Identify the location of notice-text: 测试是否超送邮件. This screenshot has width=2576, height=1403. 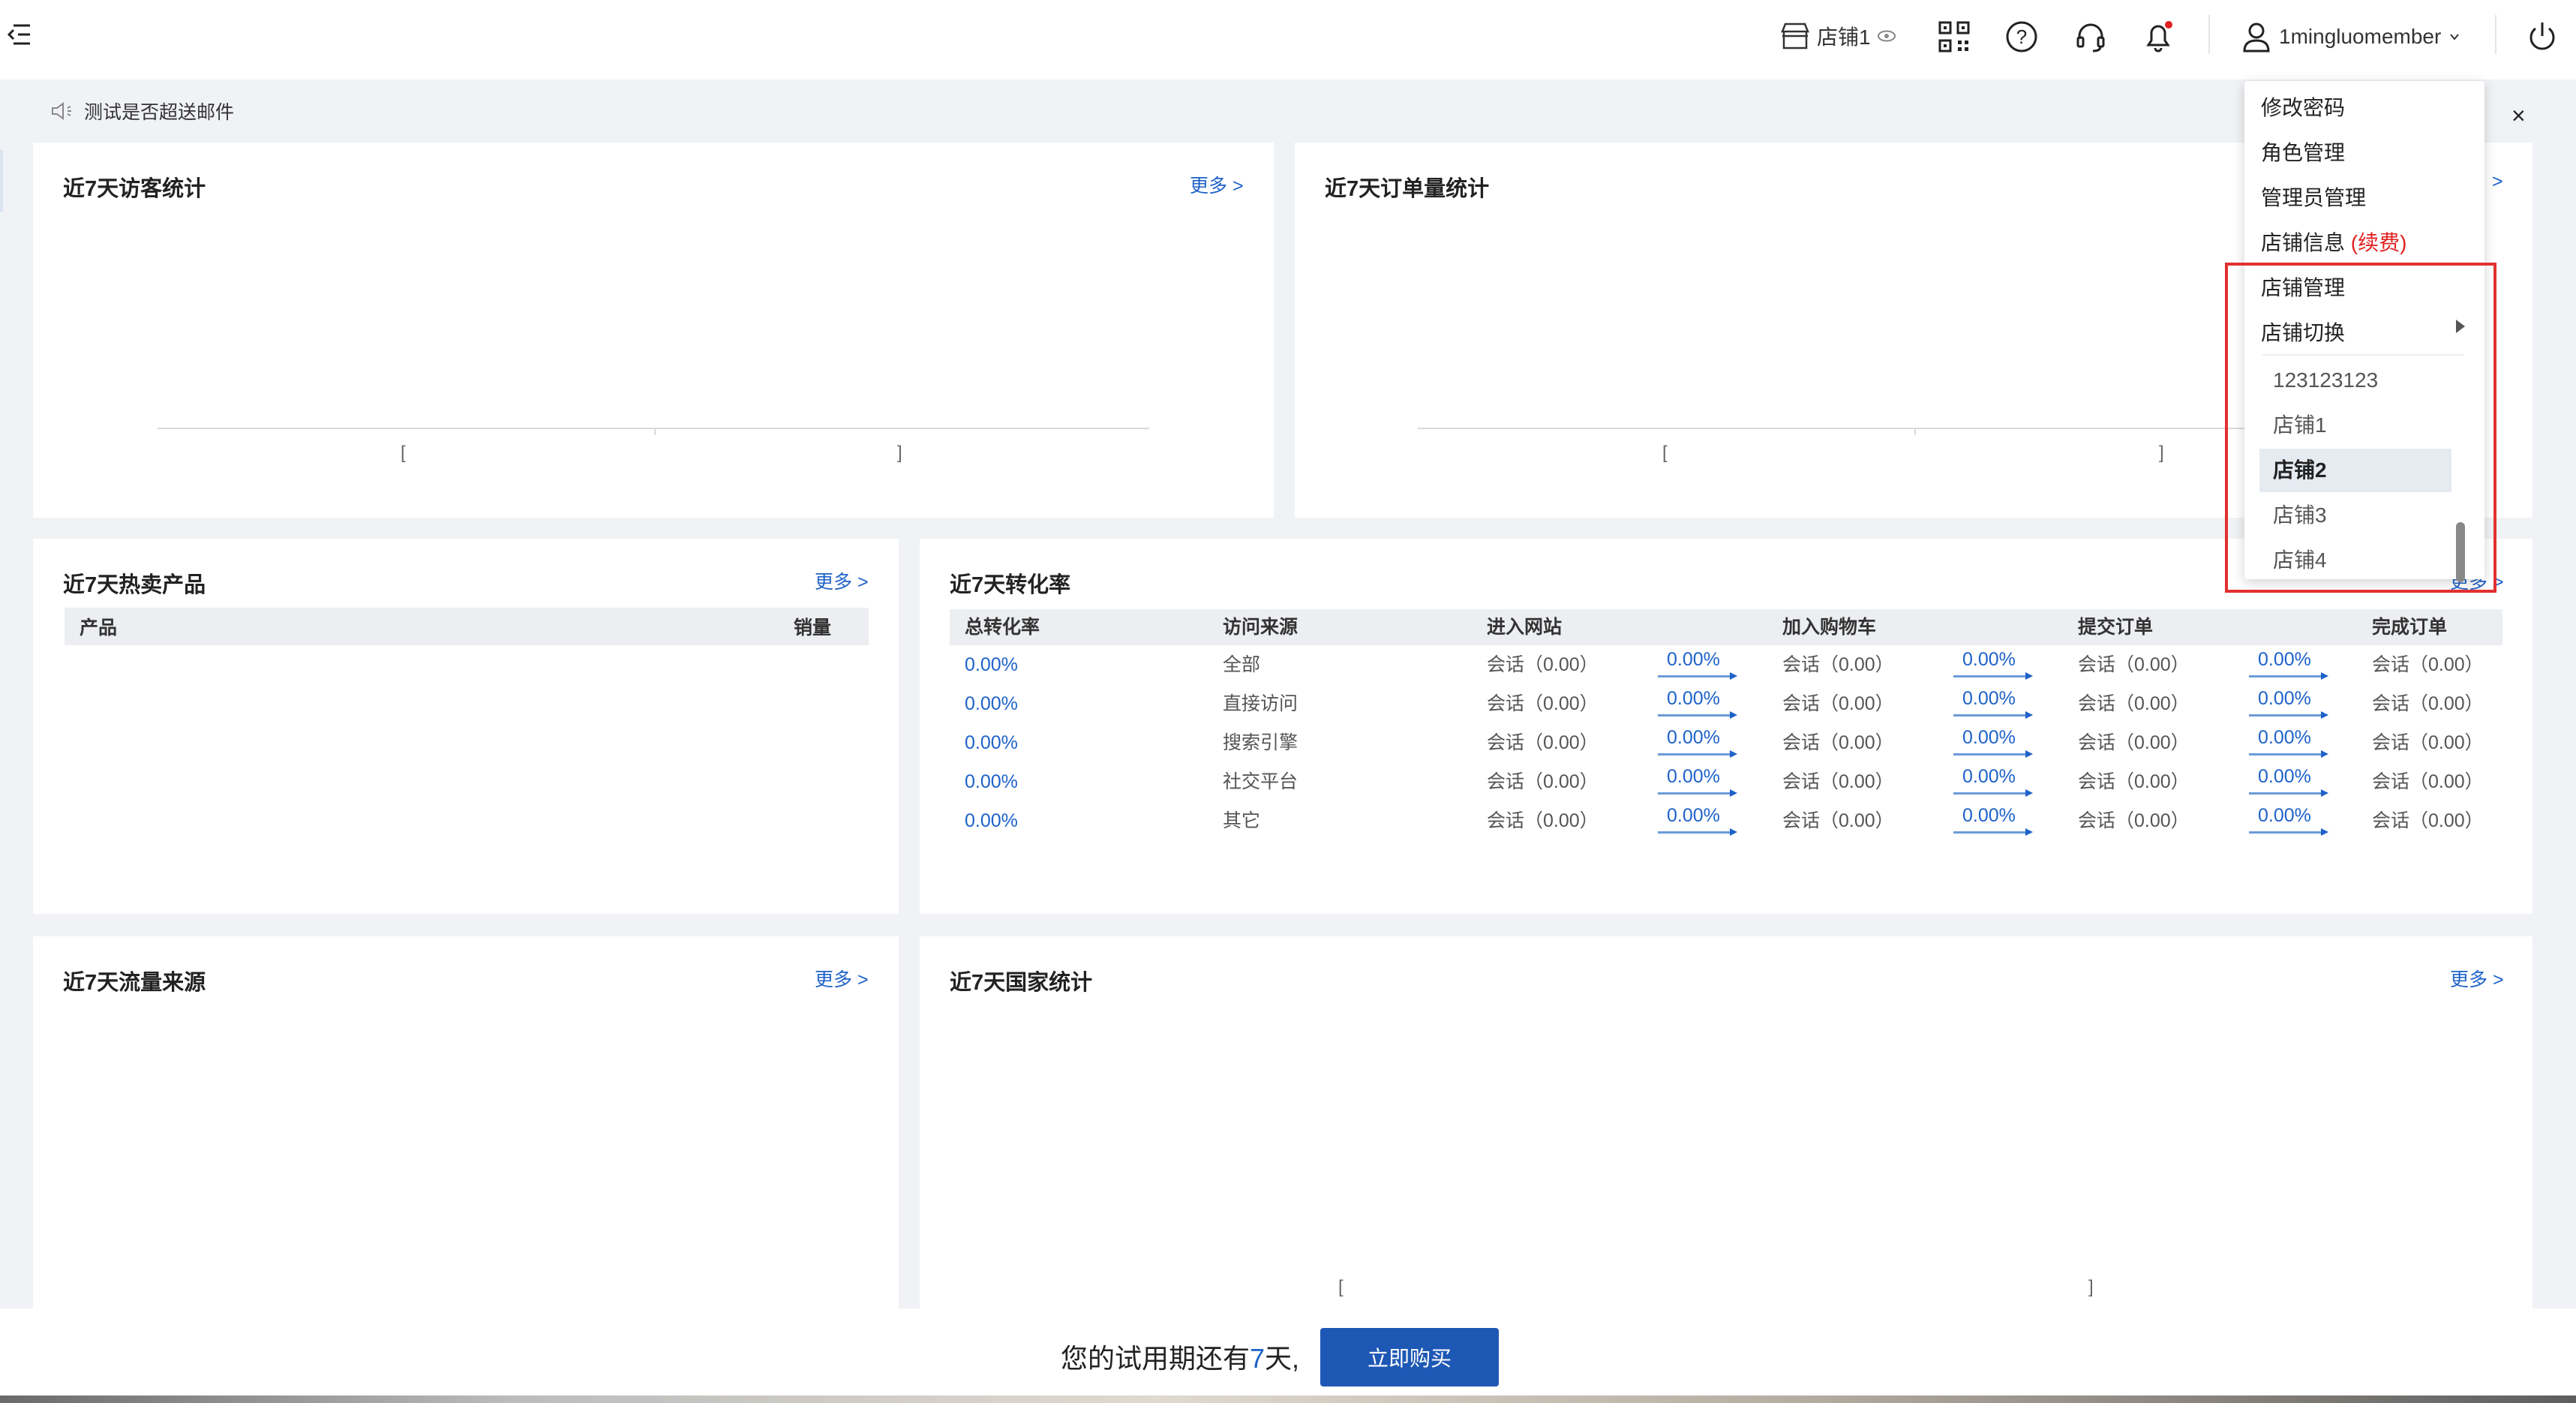
(159, 112).